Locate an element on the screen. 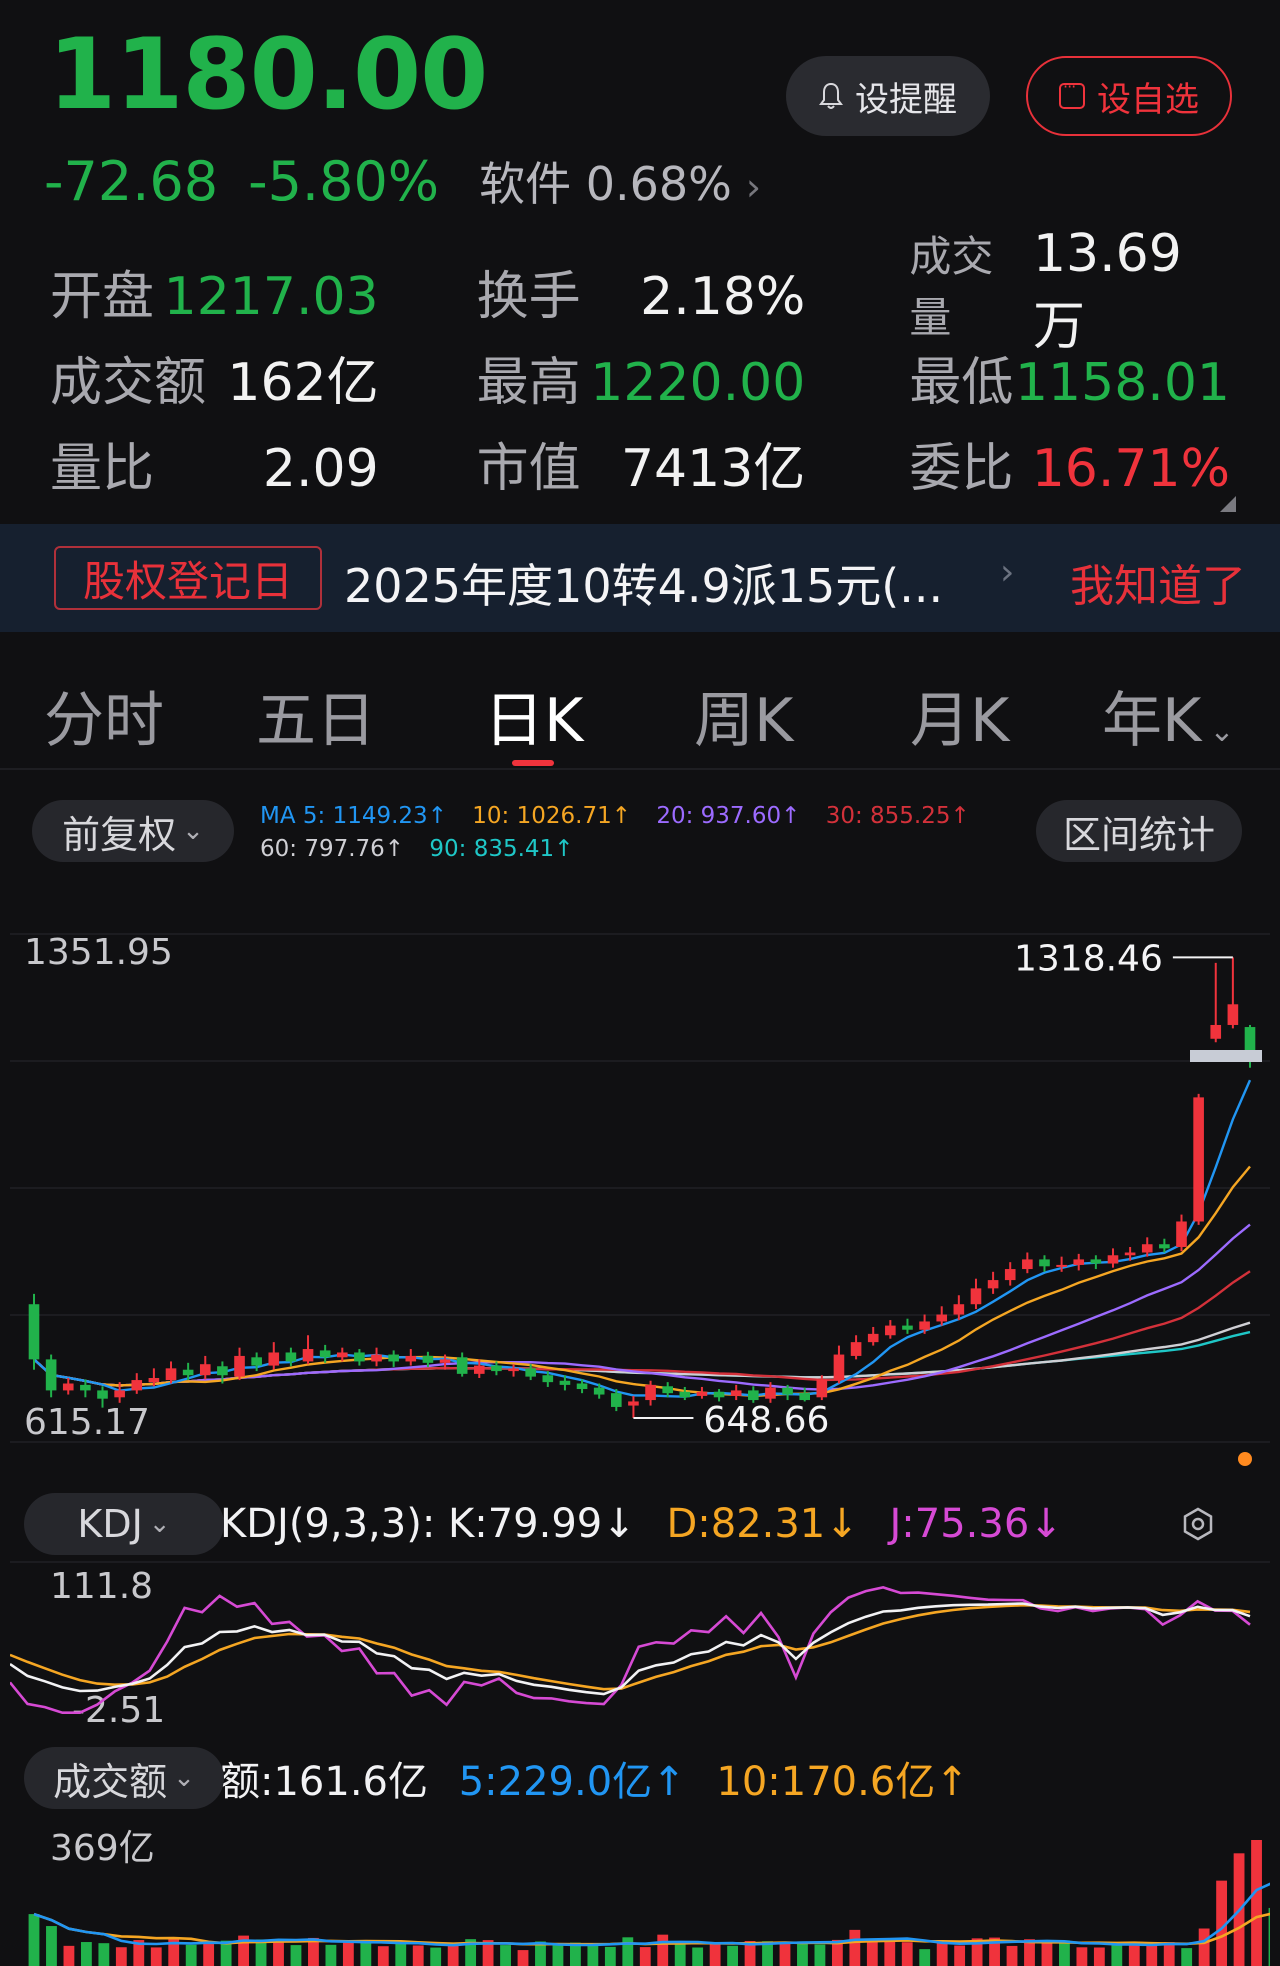 Image resolution: width=1280 pixels, height=1966 pixels. ma-legend-row: 60: 797.76↑ 90: 835.41↑ is located at coordinates (624, 849).